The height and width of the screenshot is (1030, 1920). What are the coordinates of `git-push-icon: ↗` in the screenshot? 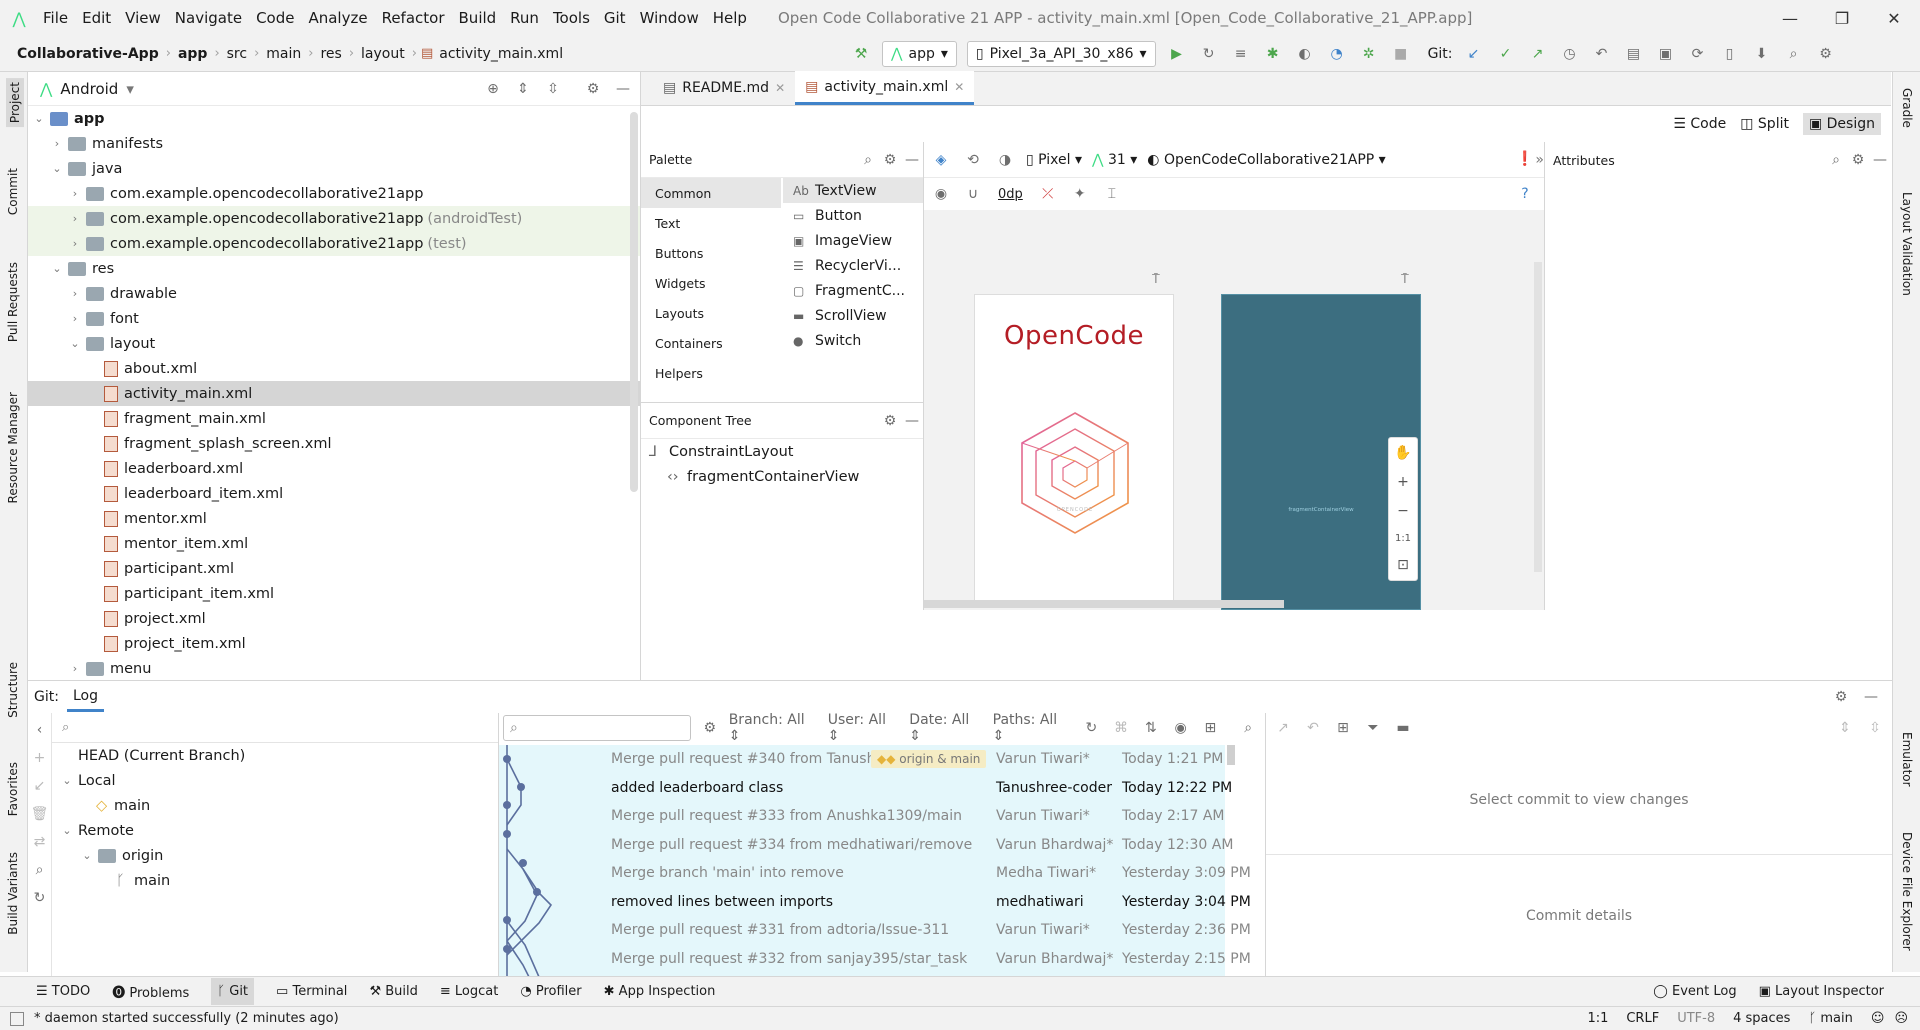 It's located at (1538, 54).